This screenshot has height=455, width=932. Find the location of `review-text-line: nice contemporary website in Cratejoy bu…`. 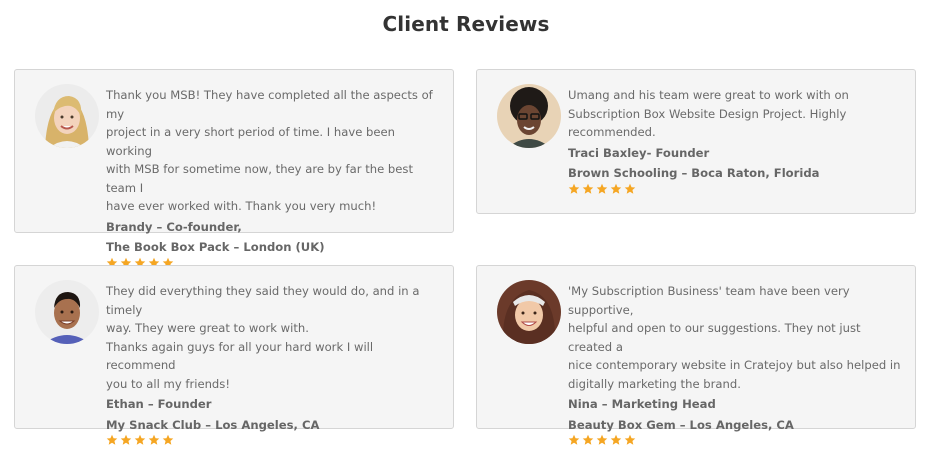

review-text-line: nice contemporary website in Cratejoy bu… is located at coordinates (734, 365).